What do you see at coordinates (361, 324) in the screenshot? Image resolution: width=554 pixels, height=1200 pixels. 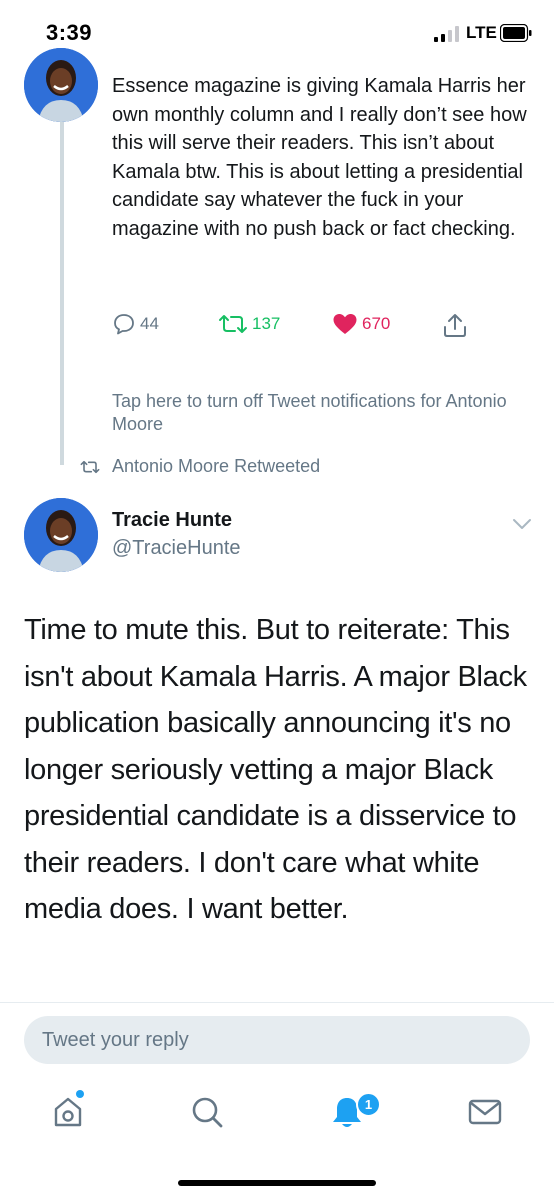 I see `like-button: 670` at bounding box center [361, 324].